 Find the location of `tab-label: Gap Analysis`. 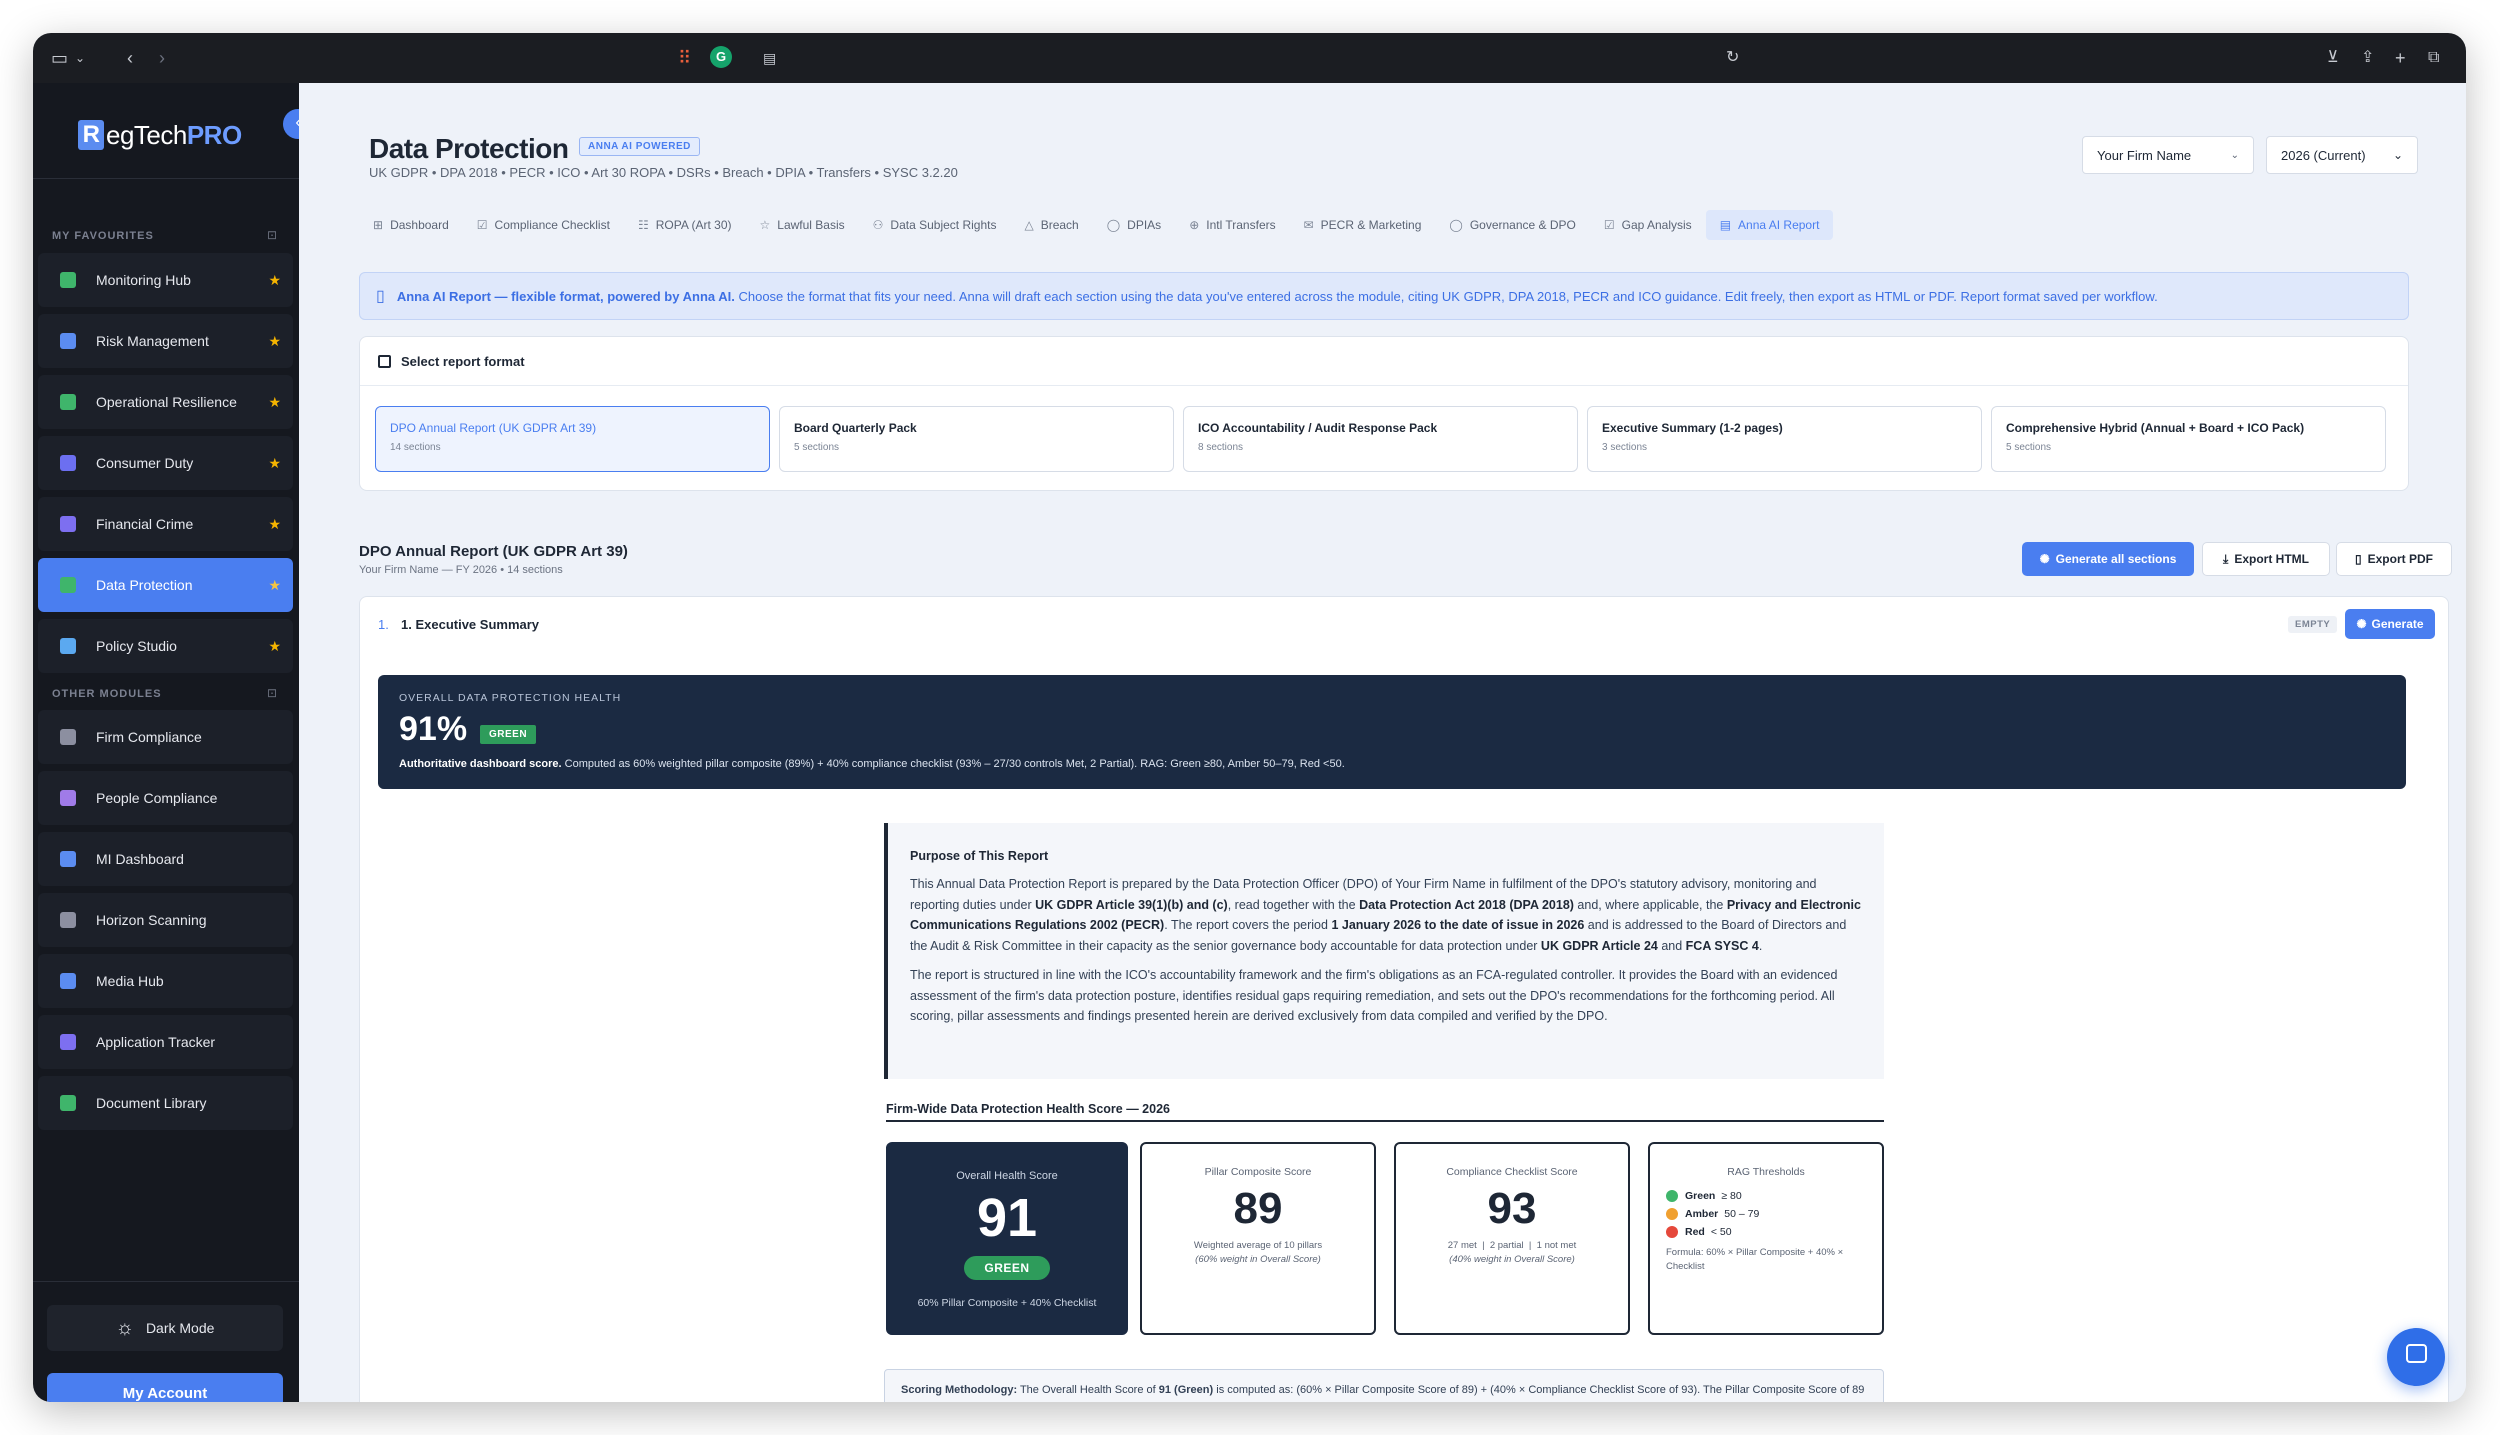

tab-label: Gap Analysis is located at coordinates (1656, 225).